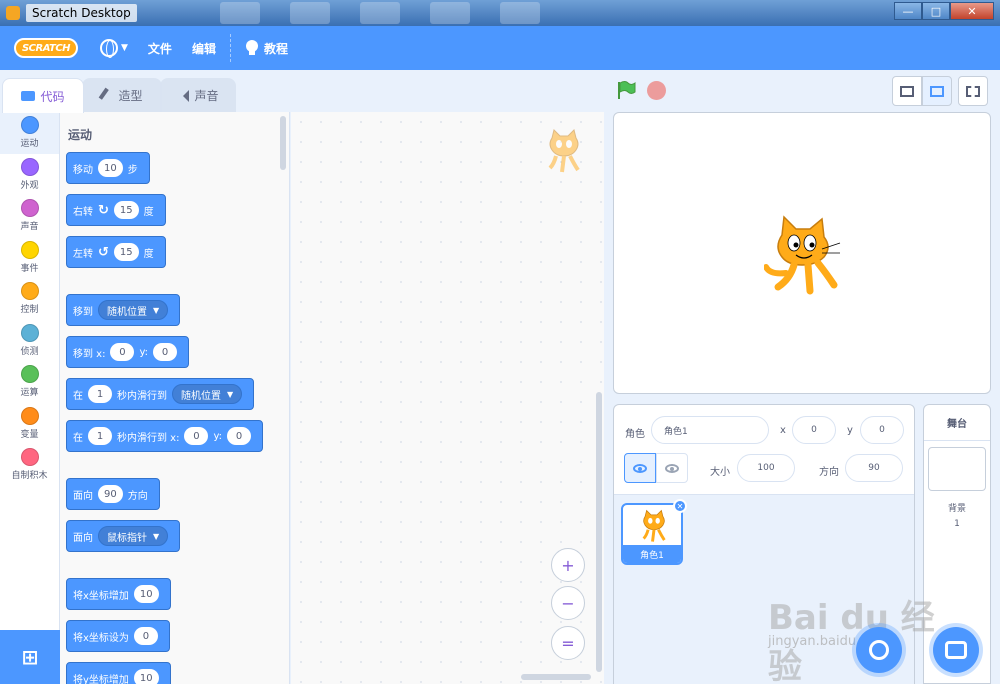 This screenshot has width=1000, height=684. Describe the element at coordinates (46, 48) in the screenshot. I see `scratch-logo: SCRATCH` at that location.